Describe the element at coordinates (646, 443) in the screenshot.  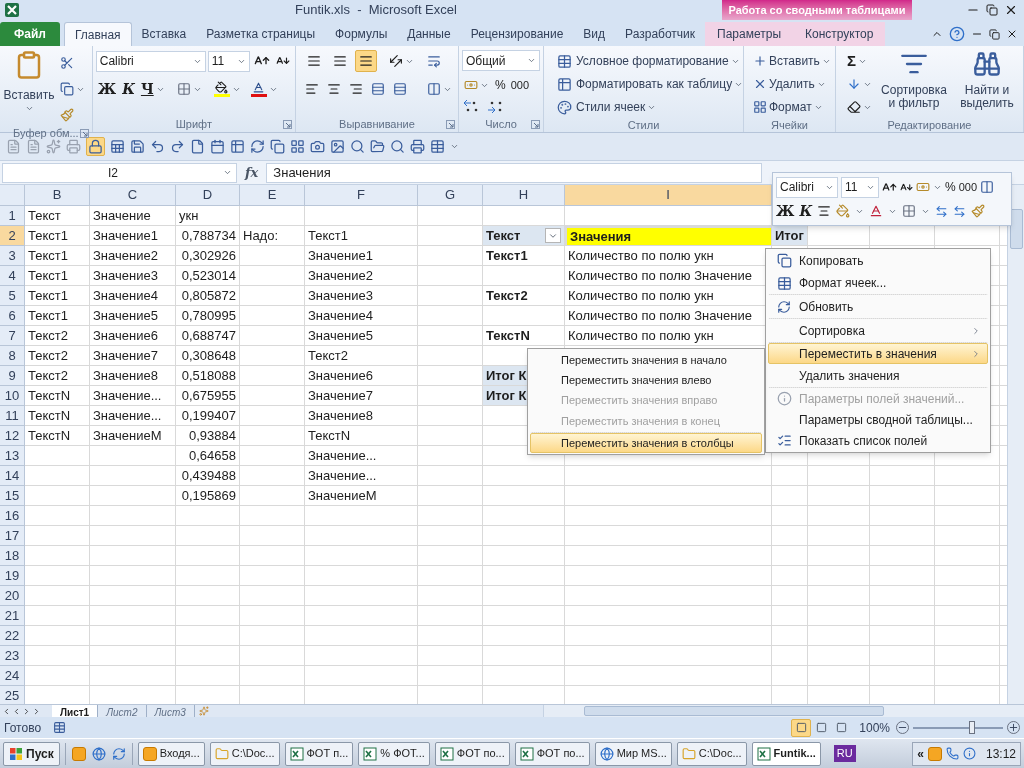
I see `menu-item: Переместить значения в столбцы` at that location.